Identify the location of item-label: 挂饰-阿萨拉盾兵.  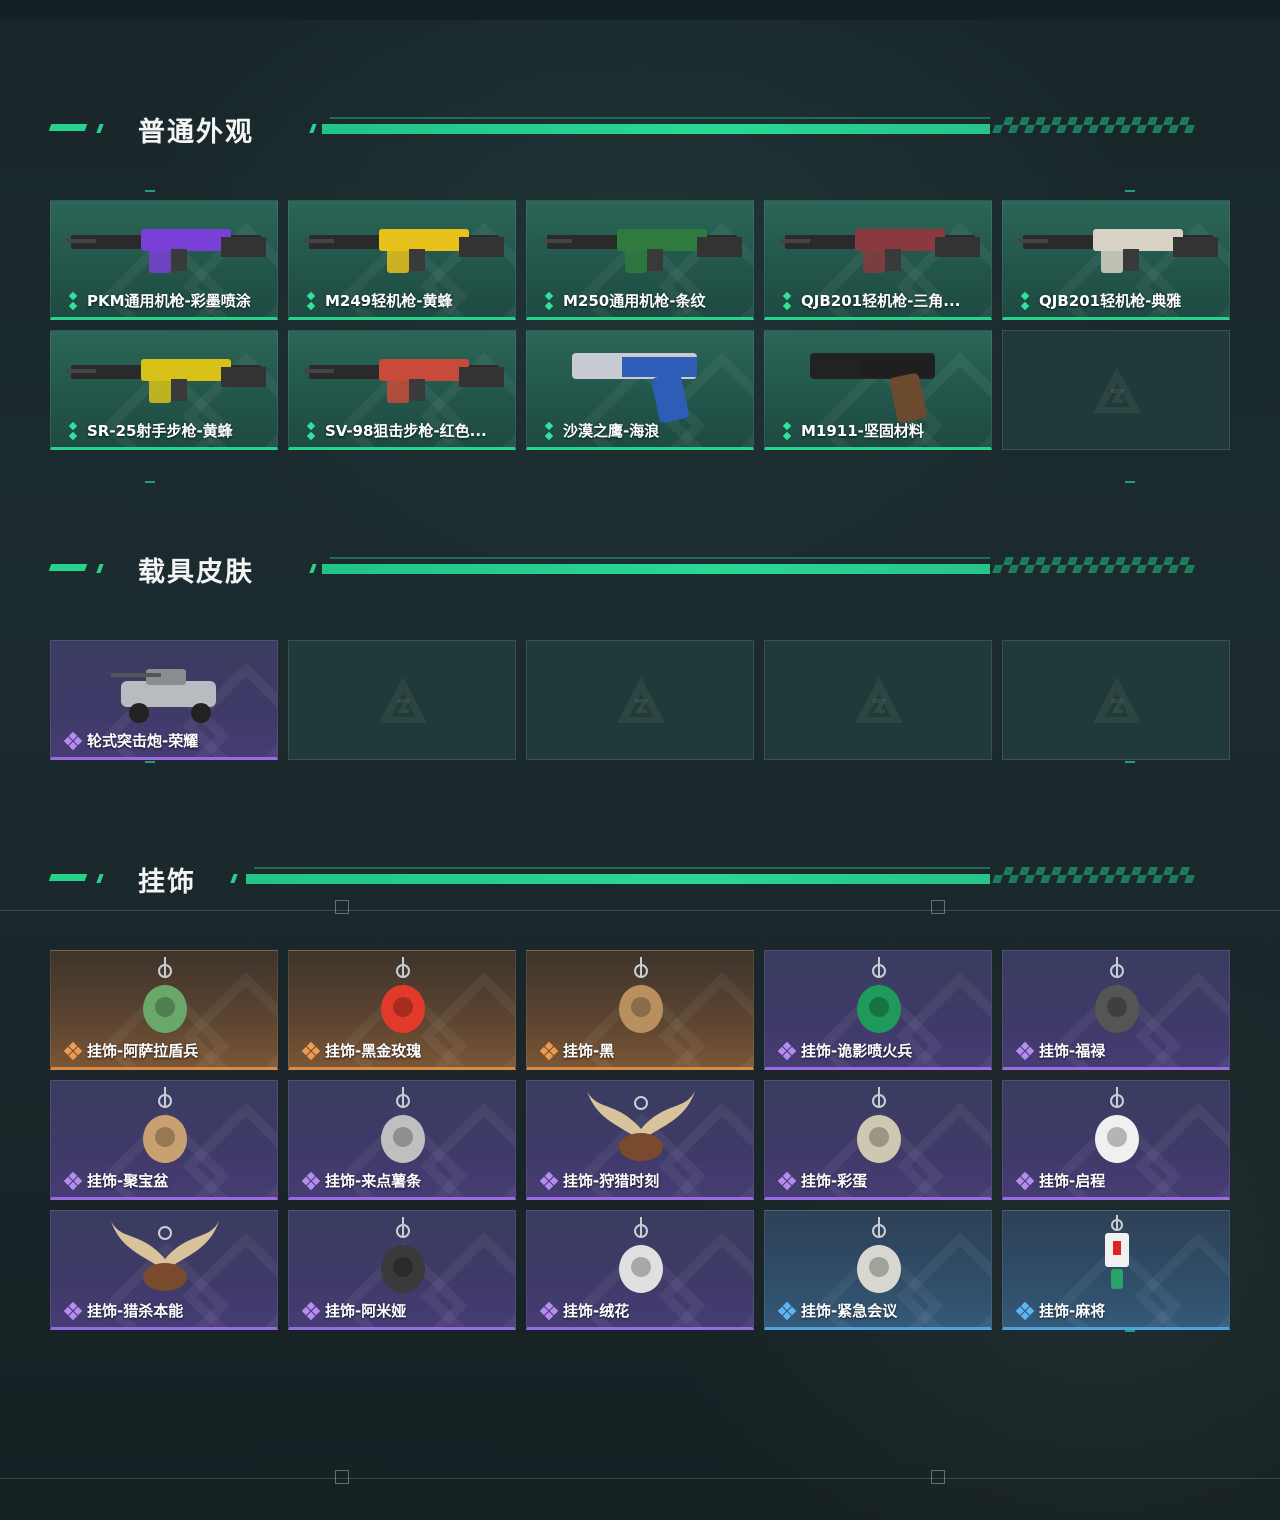
(131, 1050).